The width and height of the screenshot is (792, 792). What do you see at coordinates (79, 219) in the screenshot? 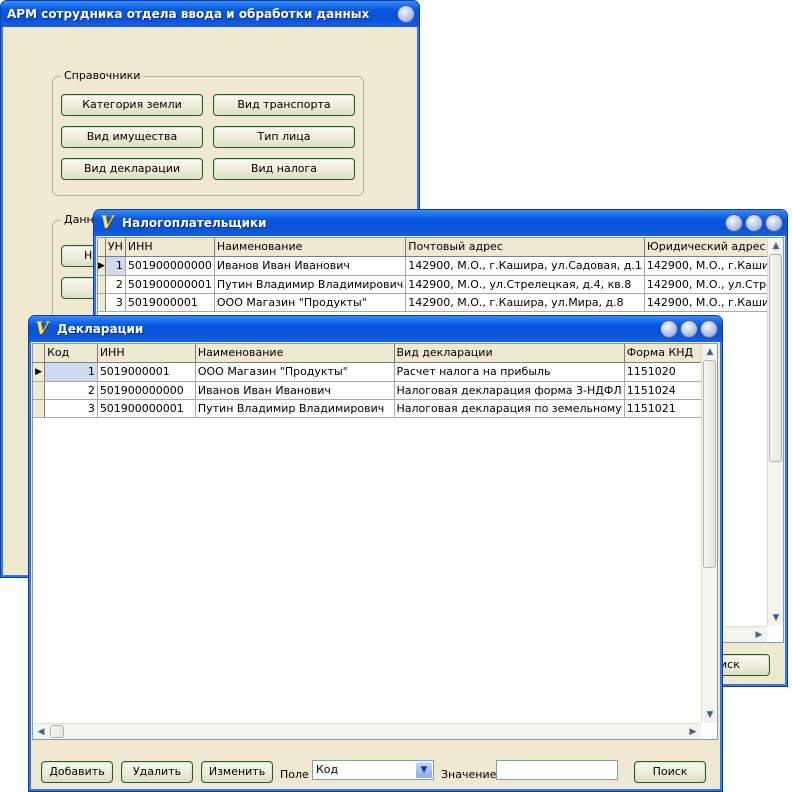
I see `group-data-label: Данн` at bounding box center [79, 219].